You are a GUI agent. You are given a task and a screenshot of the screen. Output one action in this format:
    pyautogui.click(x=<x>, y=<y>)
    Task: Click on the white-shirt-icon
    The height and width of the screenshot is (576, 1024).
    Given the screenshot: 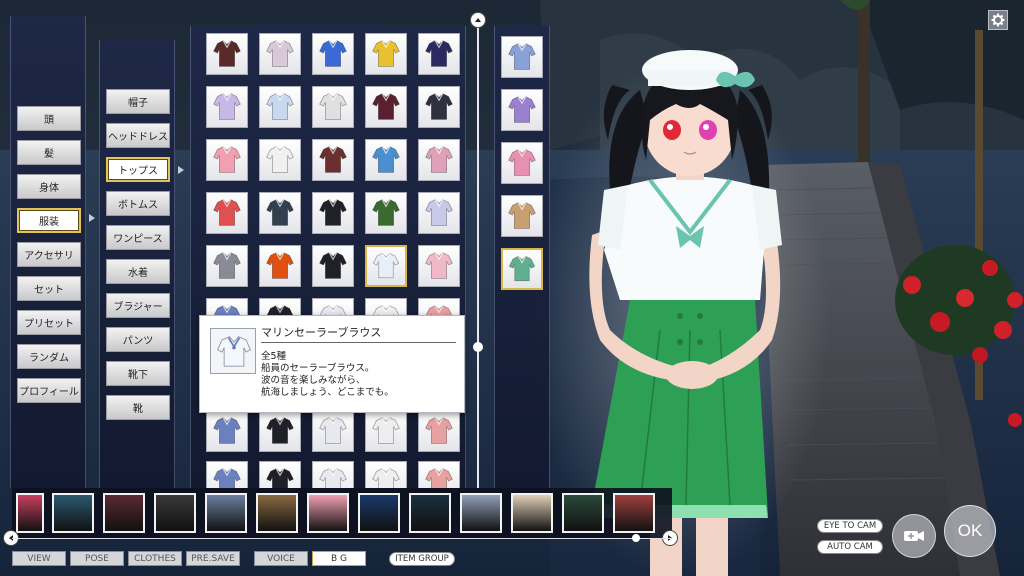 What is the action you would take?
    pyautogui.click(x=386, y=430)
    